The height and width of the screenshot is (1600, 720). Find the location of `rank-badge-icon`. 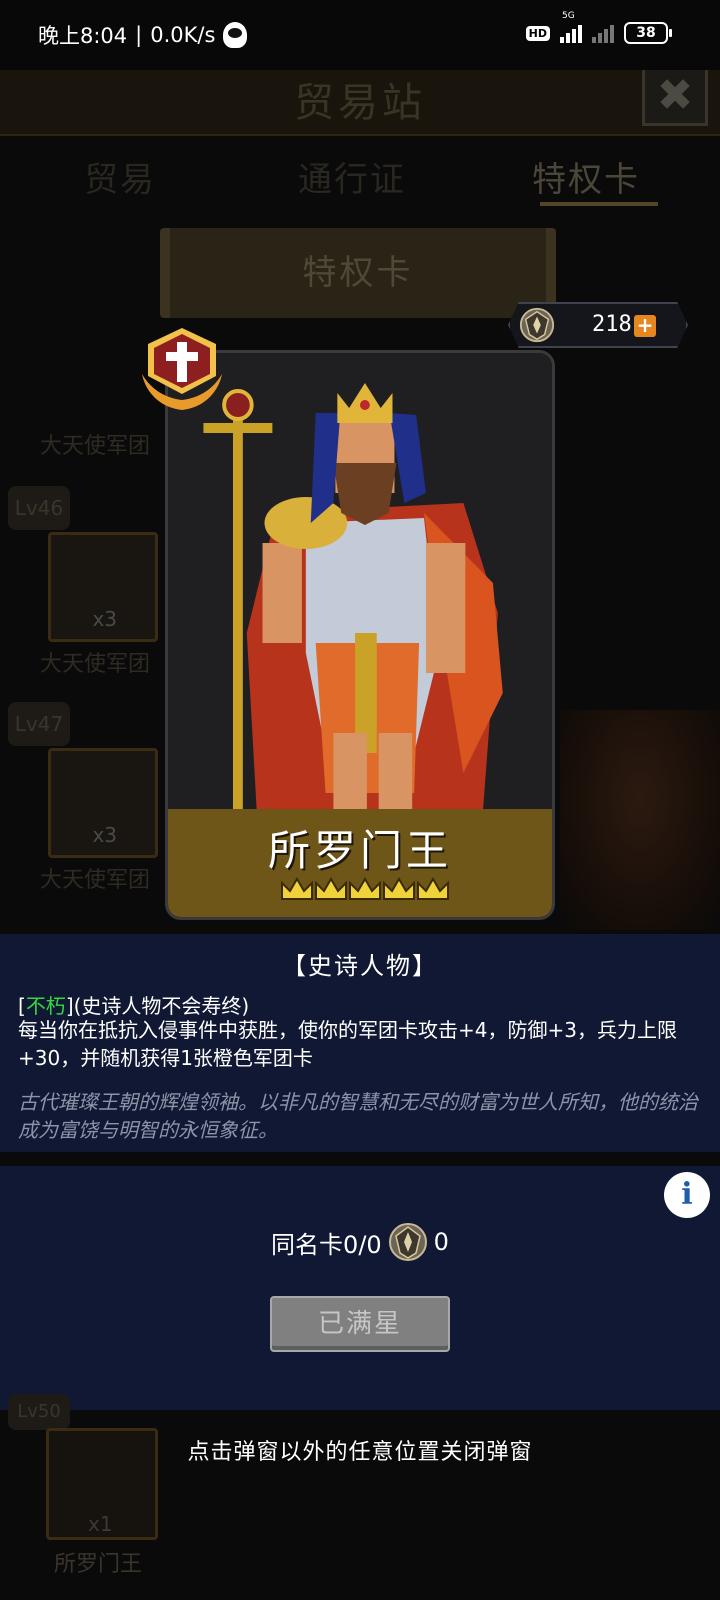

rank-badge-icon is located at coordinates (182, 369).